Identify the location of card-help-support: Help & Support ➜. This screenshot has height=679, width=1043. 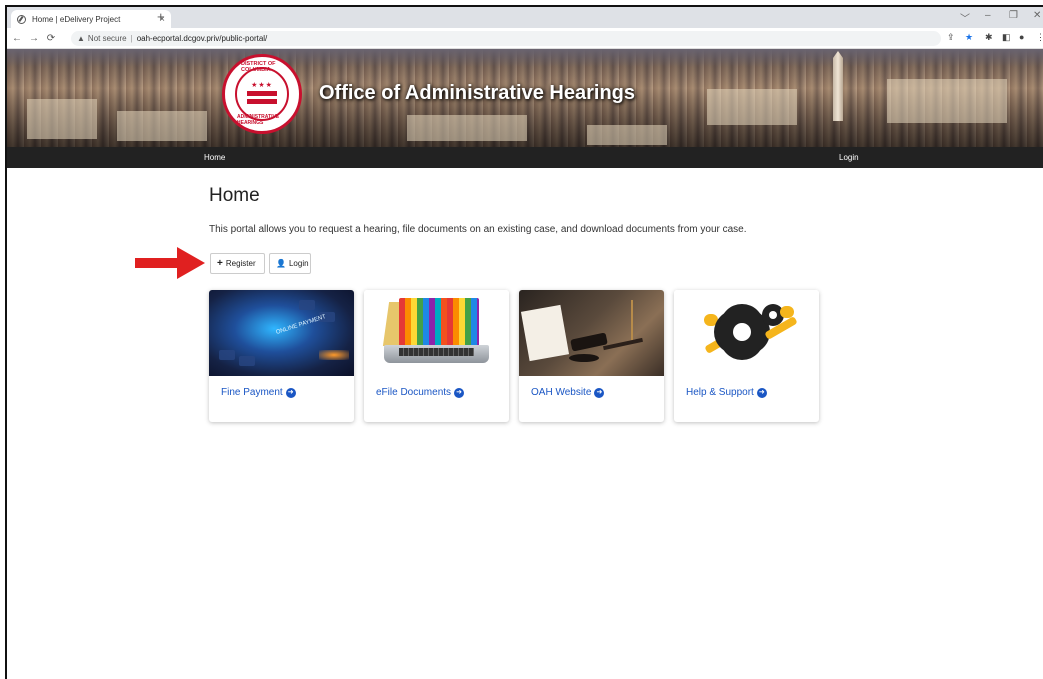
(746, 356).